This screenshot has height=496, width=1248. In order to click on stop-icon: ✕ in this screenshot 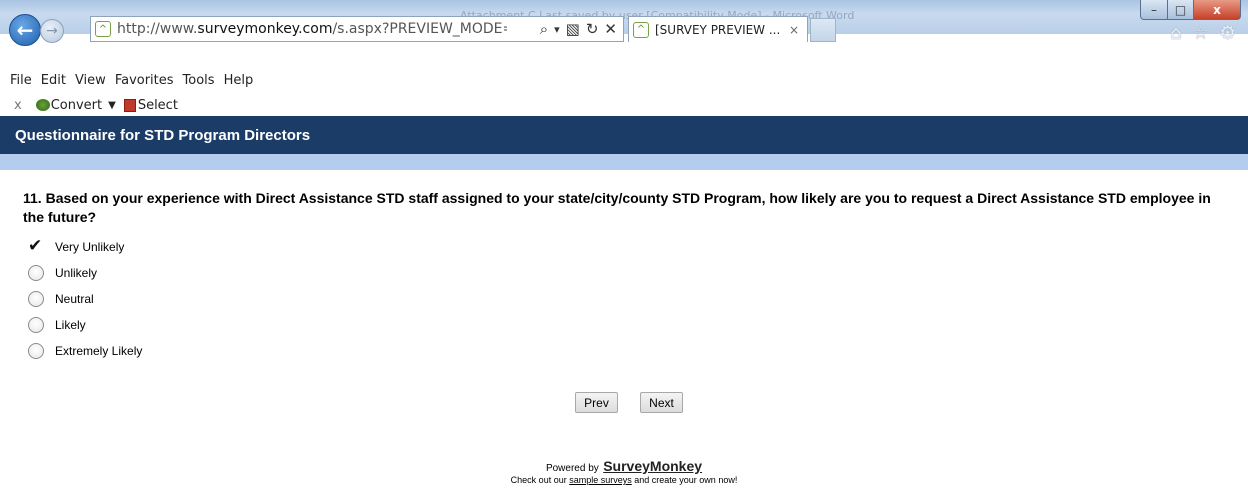, I will do `click(610, 29)`.